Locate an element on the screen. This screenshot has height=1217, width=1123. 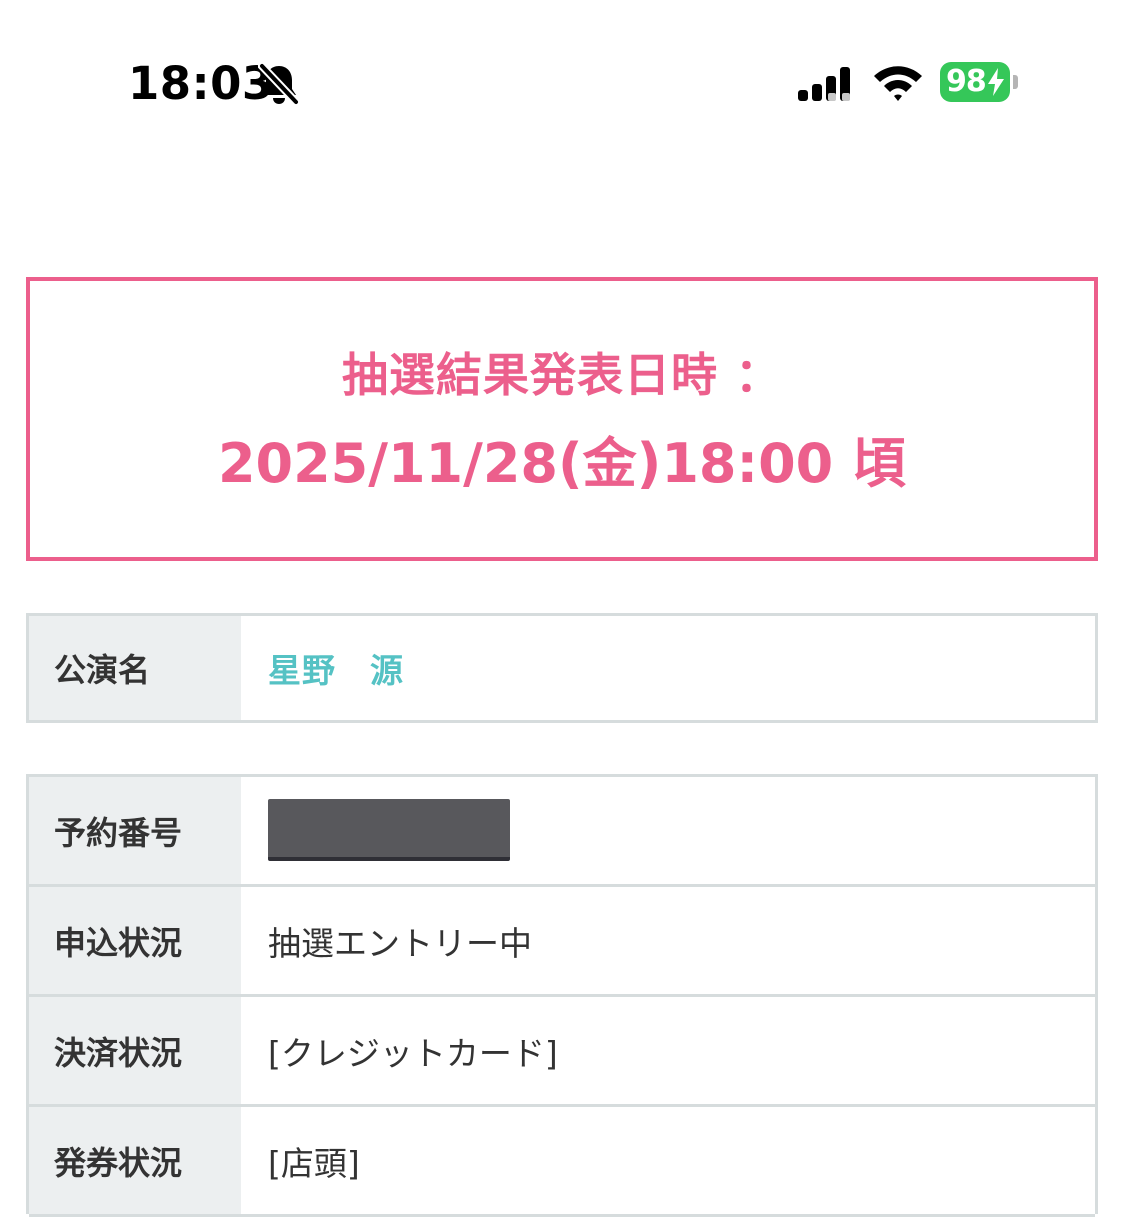
table-row: 決済状況 [クレジットカード] is located at coordinates (562, 1052).